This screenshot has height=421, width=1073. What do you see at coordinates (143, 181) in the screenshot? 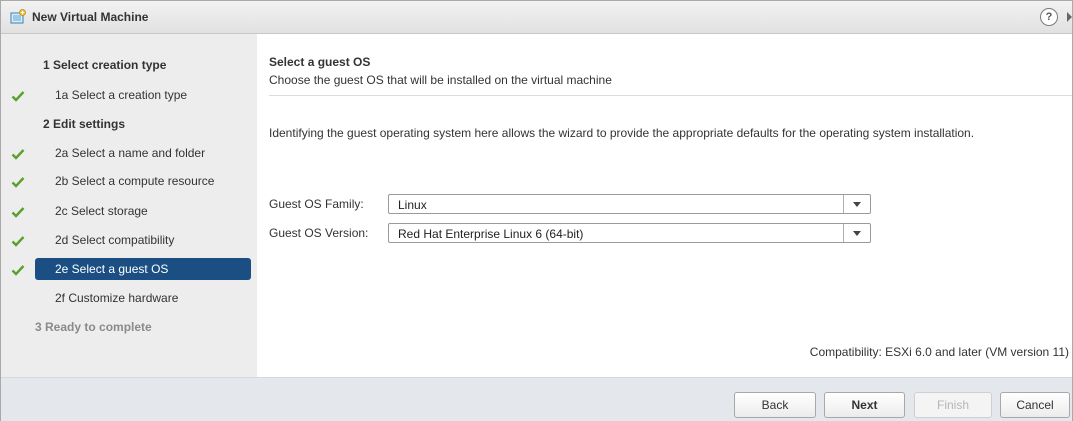
I see `step-2b-select-compute-resource: 2b Select a compute resource` at bounding box center [143, 181].